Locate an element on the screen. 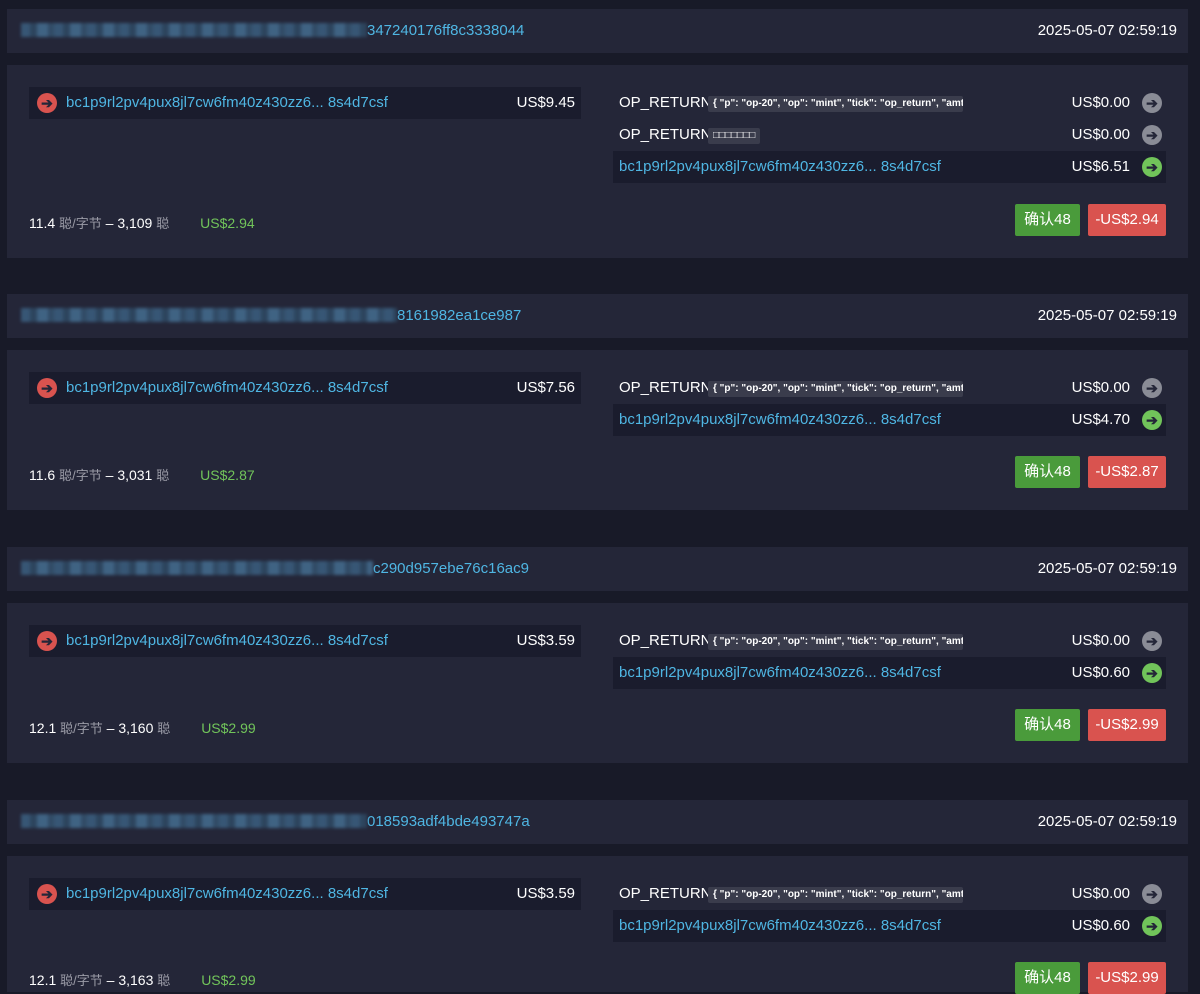  output-row: OP_RETURN □□□□□□□ US$0.00 ➔ is located at coordinates (889, 135).